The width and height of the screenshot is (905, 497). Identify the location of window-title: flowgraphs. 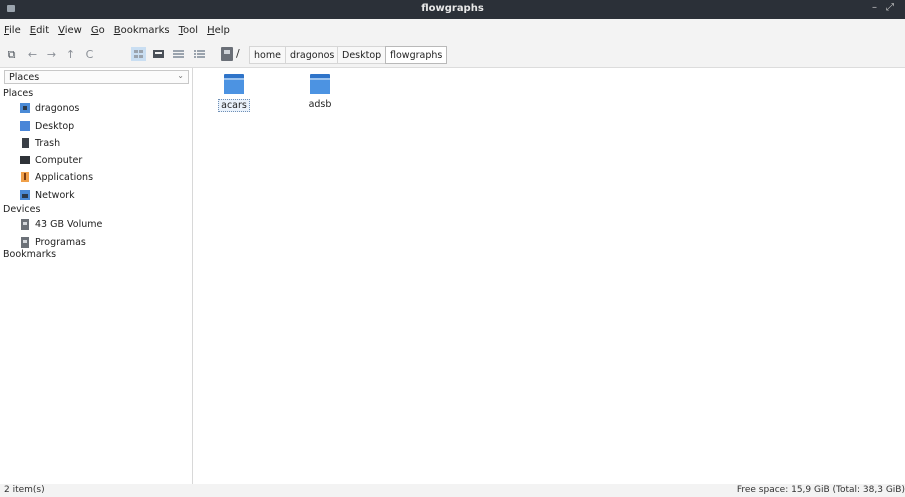
(452, 8).